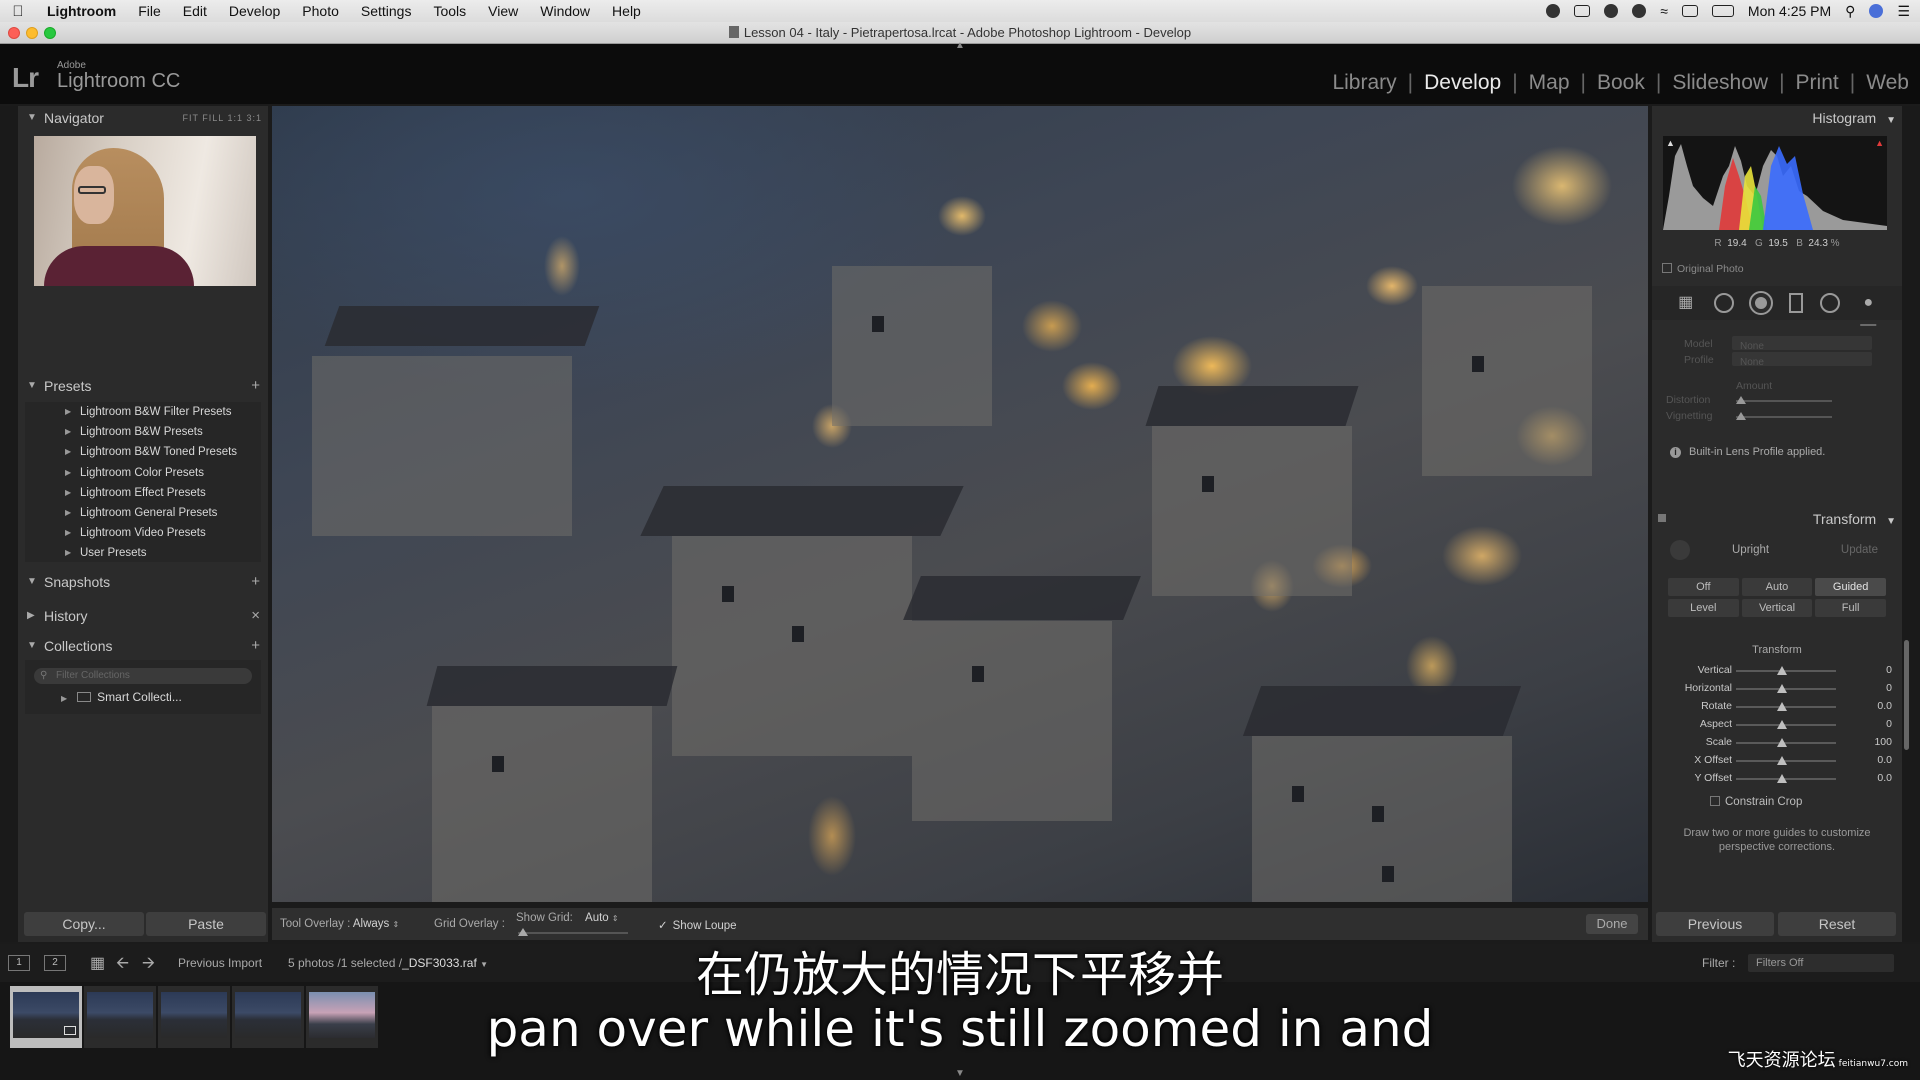 The height and width of the screenshot is (1080, 1920). I want to click on original-photo-toggle: Original Photo, so click(1703, 269).